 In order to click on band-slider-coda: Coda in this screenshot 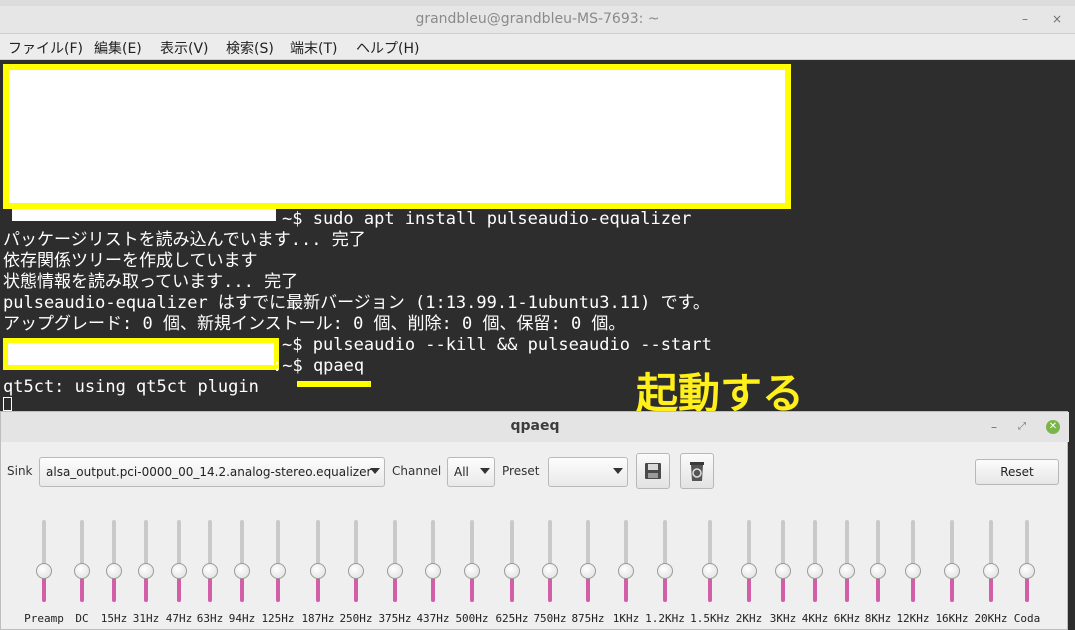, I will do `click(1027, 566)`.